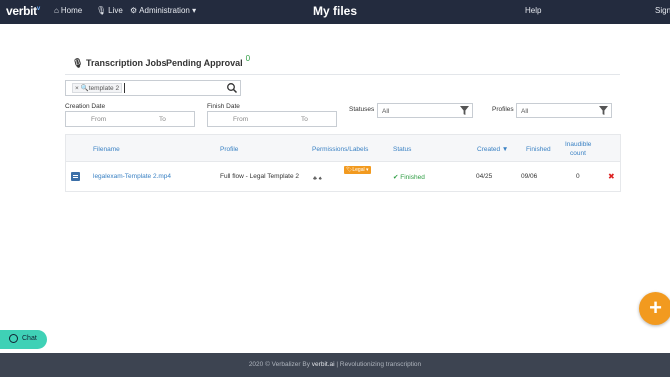 The width and height of the screenshot is (670, 377). What do you see at coordinates (132, 176) in the screenshot?
I see `row-filename: legalexam-Template 2.mp4` at bounding box center [132, 176].